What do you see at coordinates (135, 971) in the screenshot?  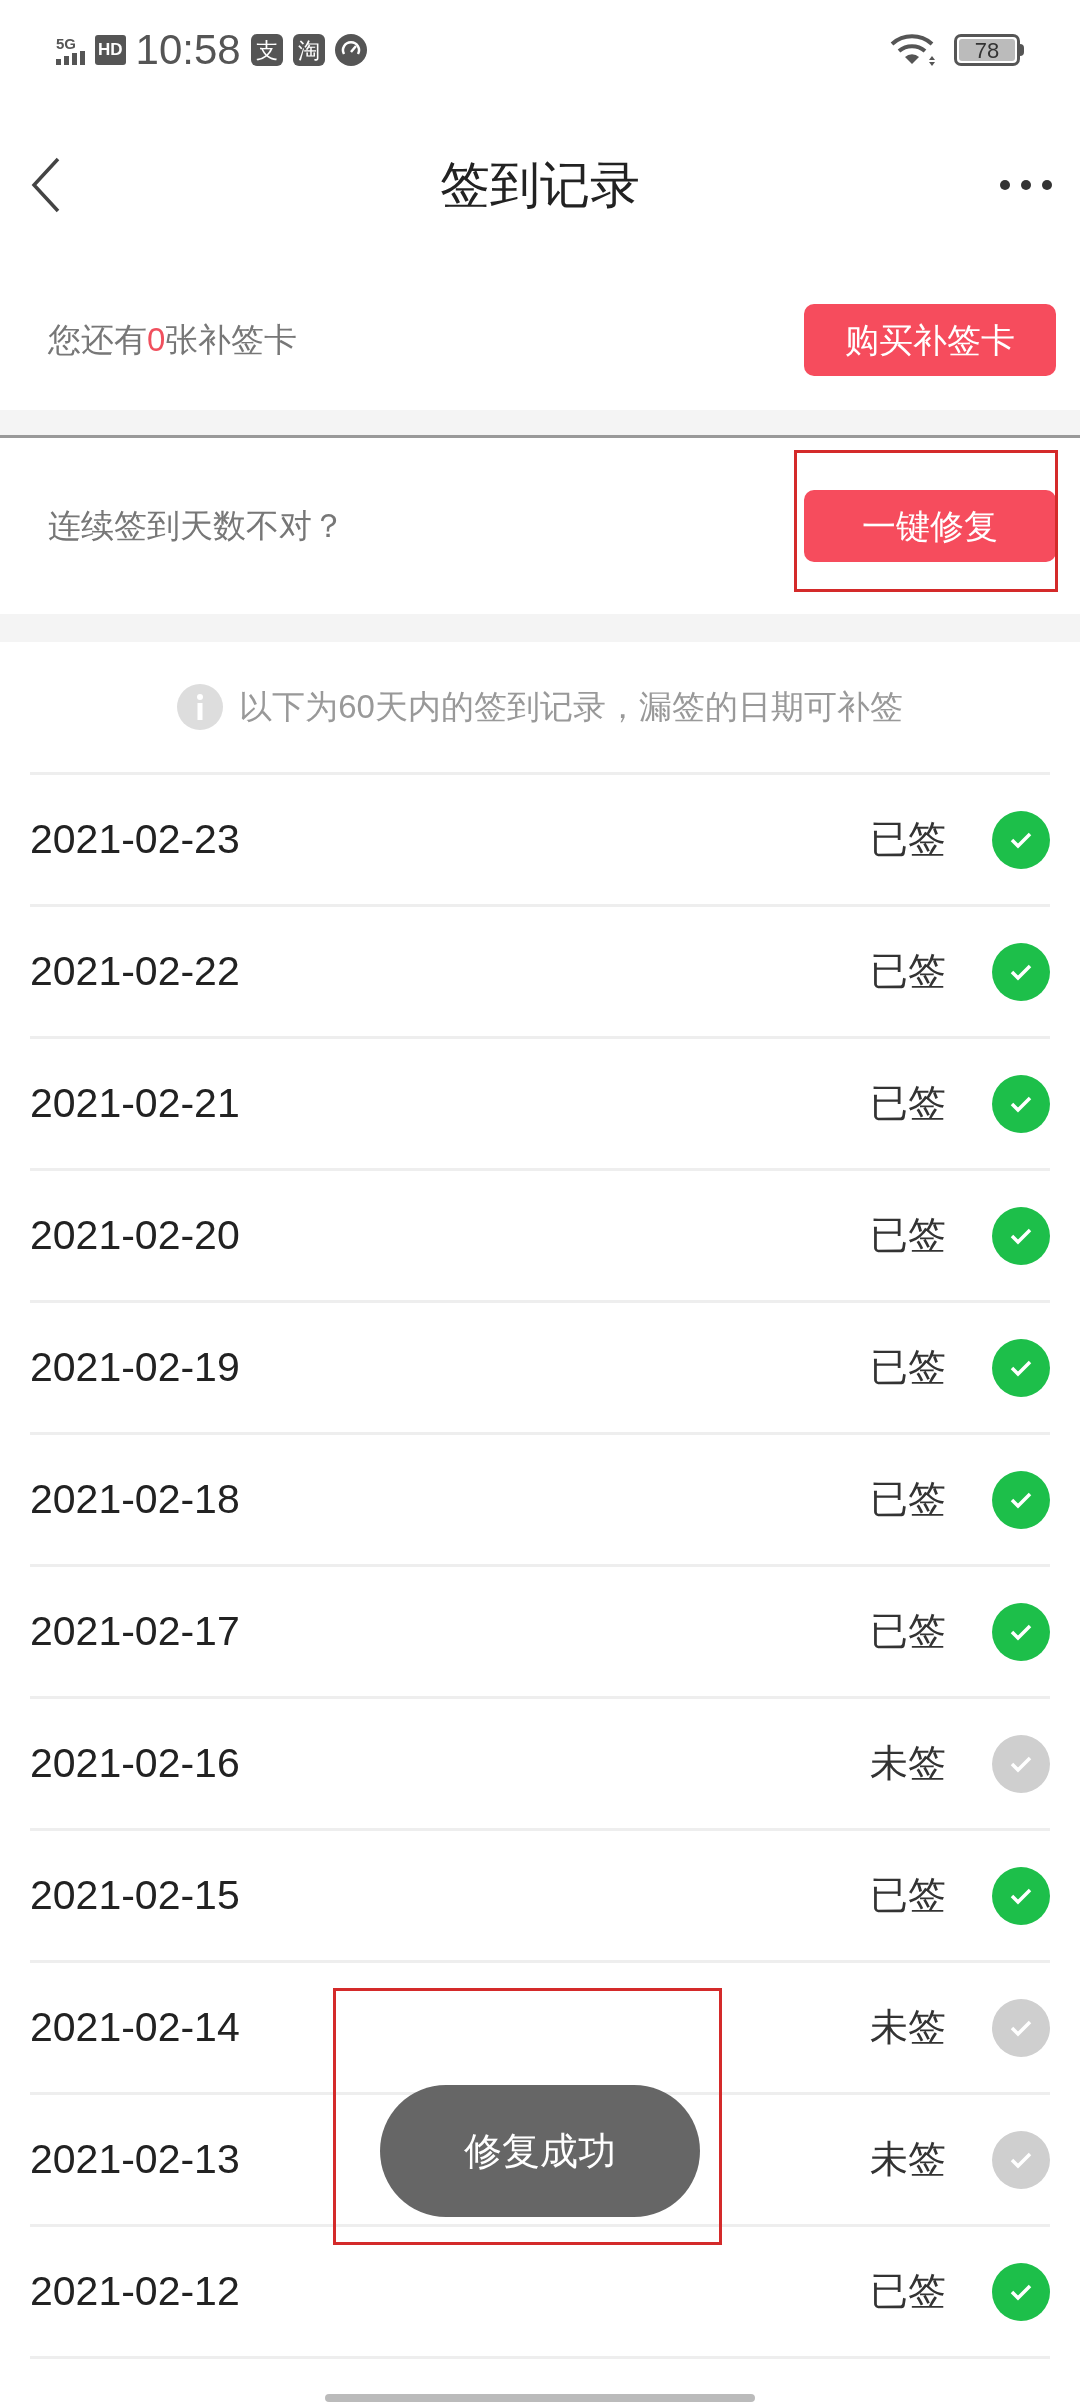 I see `record-date: 2021-02-22` at bounding box center [135, 971].